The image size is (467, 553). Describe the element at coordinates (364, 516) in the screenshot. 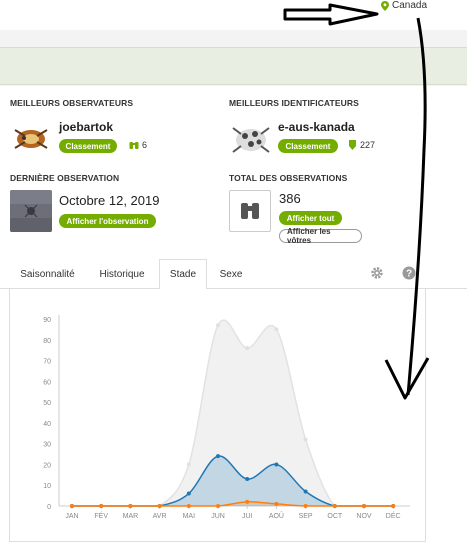

I see `x-tick-label: NOV` at that location.